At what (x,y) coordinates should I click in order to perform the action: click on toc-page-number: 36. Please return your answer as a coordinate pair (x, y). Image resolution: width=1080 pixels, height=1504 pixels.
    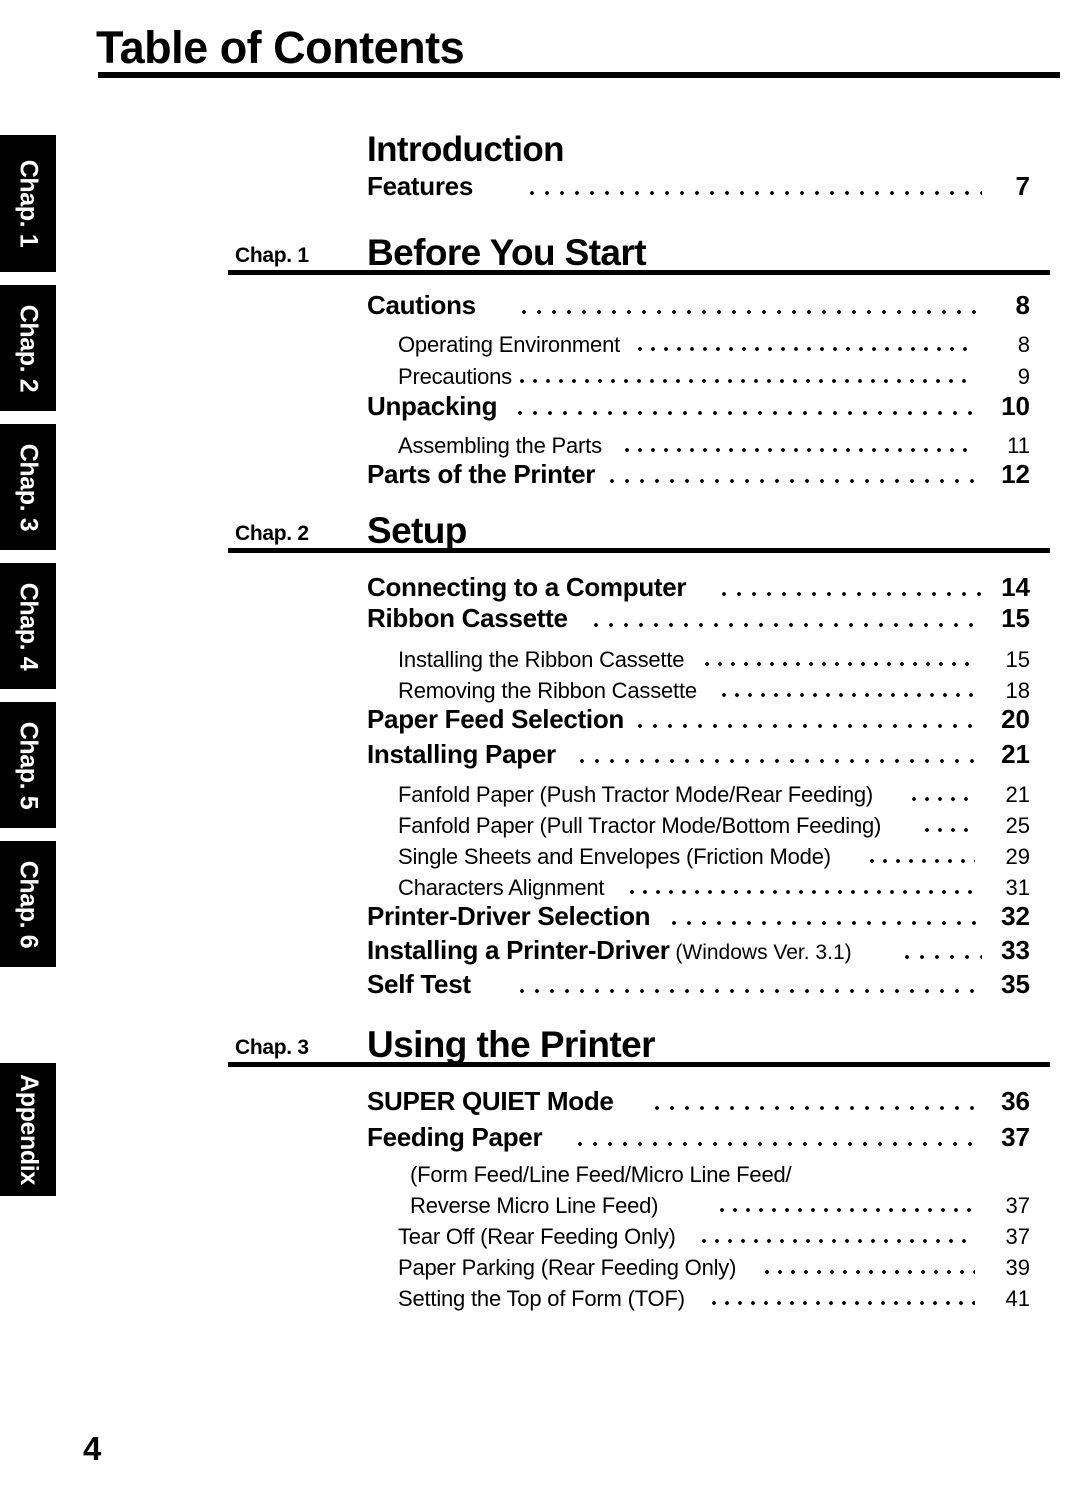
    Looking at the image, I should click on (1015, 1101).